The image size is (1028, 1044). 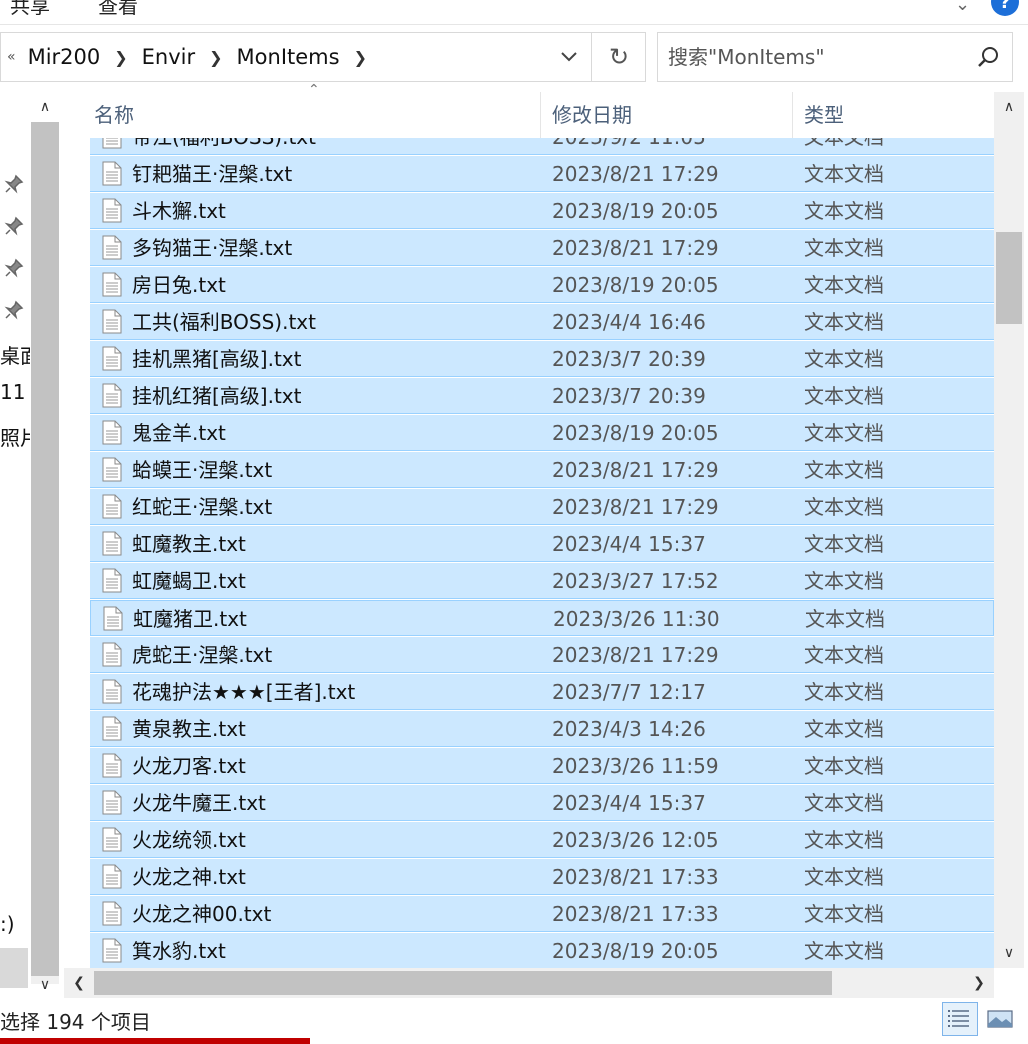 What do you see at coordinates (11, 57) in the screenshot?
I see `breadcrumb-overflow-icon: «` at bounding box center [11, 57].